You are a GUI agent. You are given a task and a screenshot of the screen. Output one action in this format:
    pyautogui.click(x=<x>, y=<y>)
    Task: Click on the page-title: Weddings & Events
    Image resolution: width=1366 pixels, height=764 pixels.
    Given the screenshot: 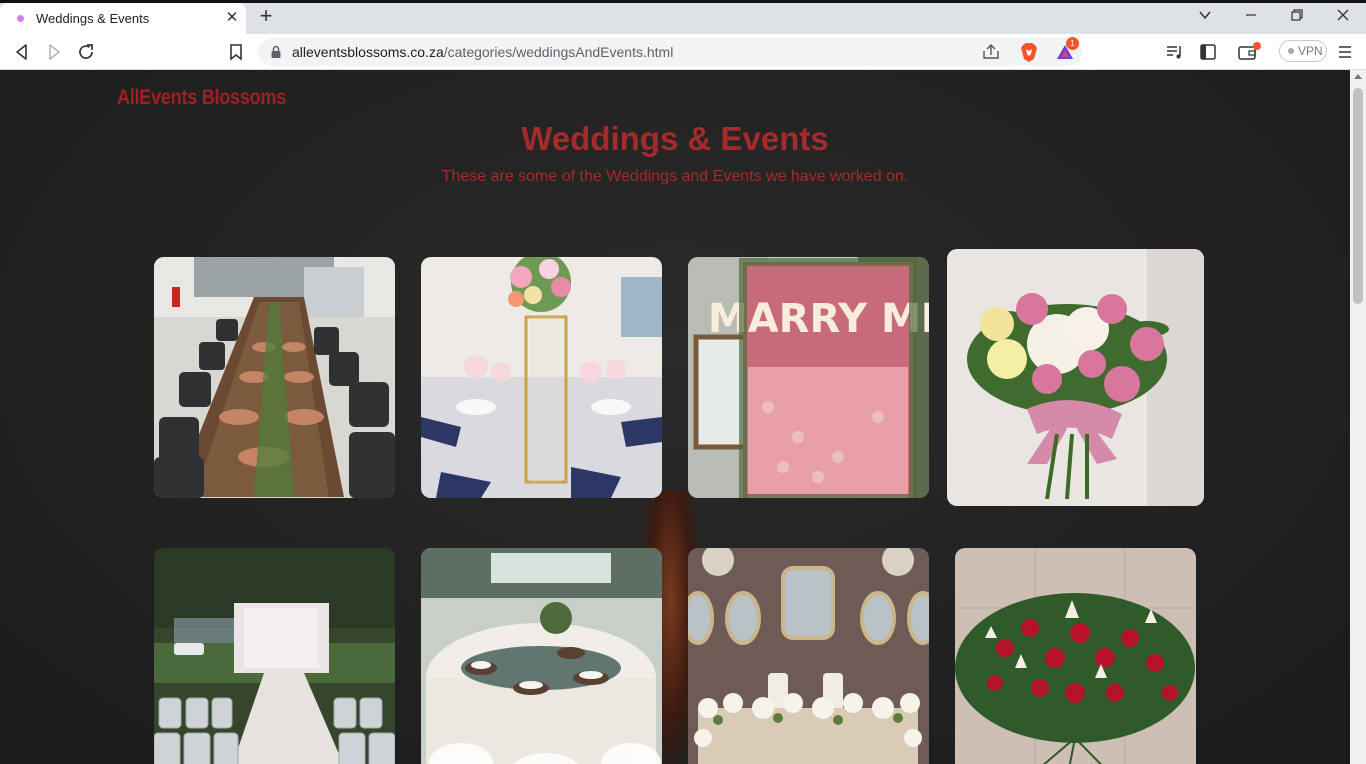 What is the action you would take?
    pyautogui.click(x=675, y=138)
    